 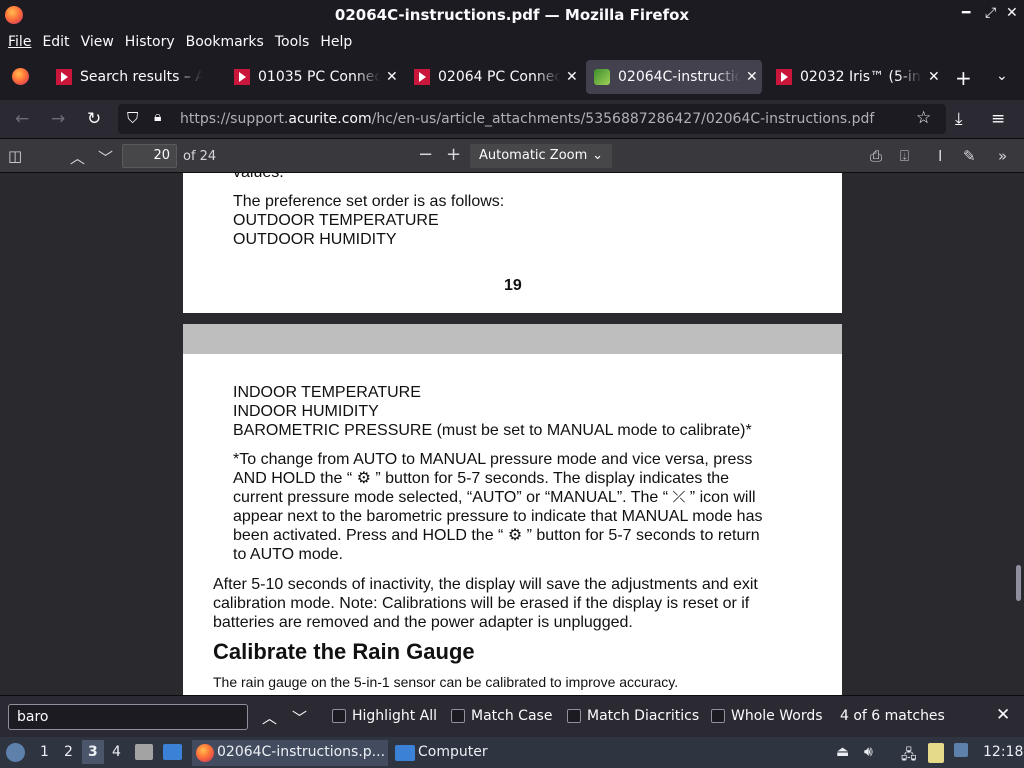 What do you see at coordinates (15, 752) in the screenshot?
I see `start-menu-icon` at bounding box center [15, 752].